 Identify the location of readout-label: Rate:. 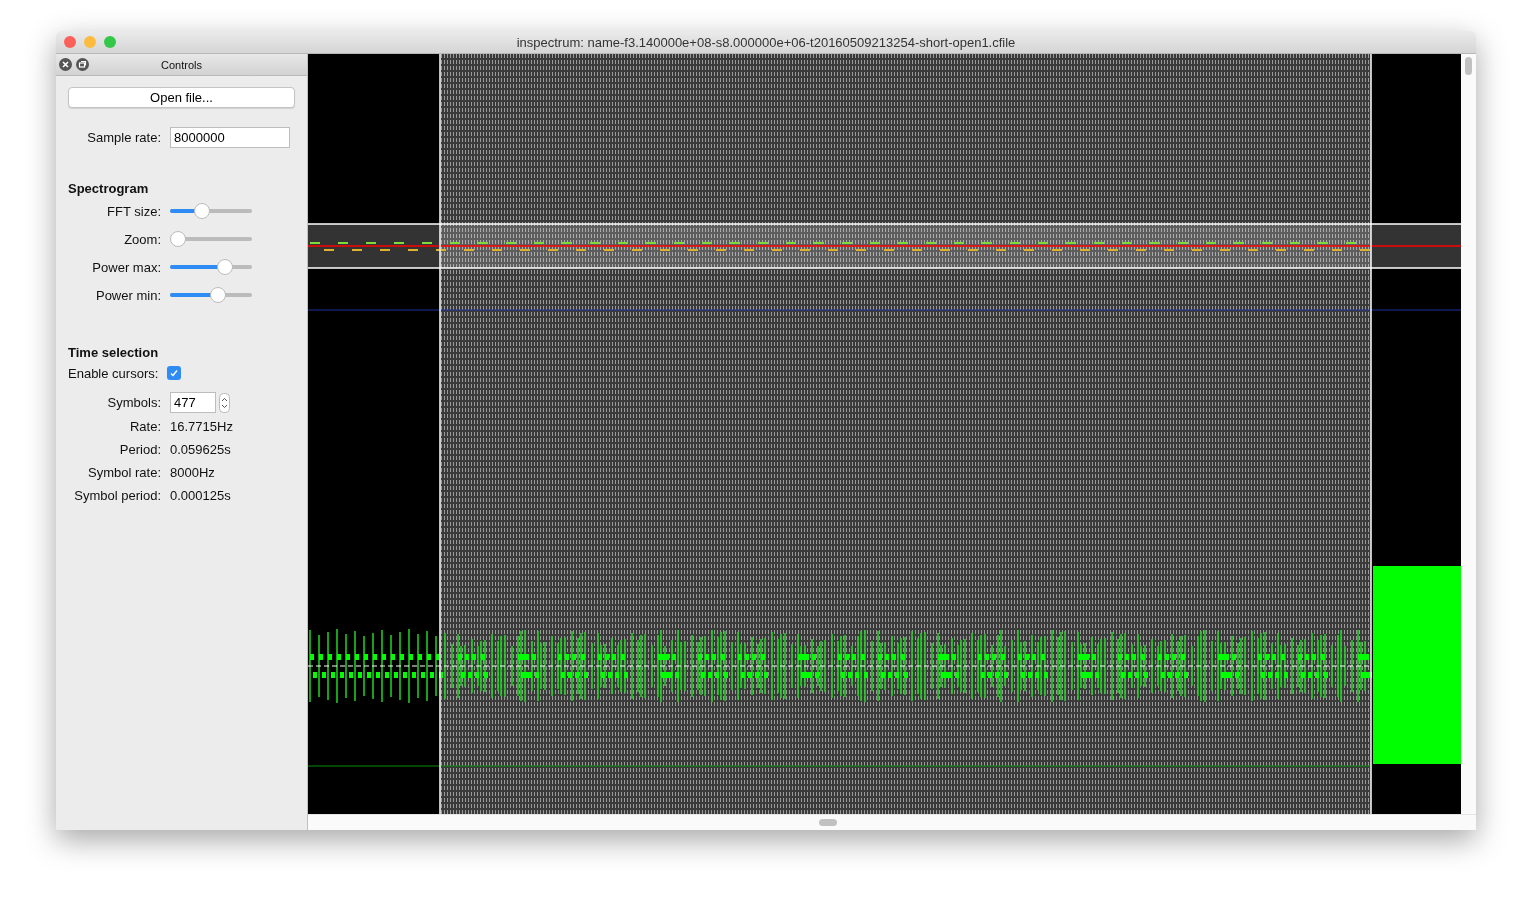
(144, 426).